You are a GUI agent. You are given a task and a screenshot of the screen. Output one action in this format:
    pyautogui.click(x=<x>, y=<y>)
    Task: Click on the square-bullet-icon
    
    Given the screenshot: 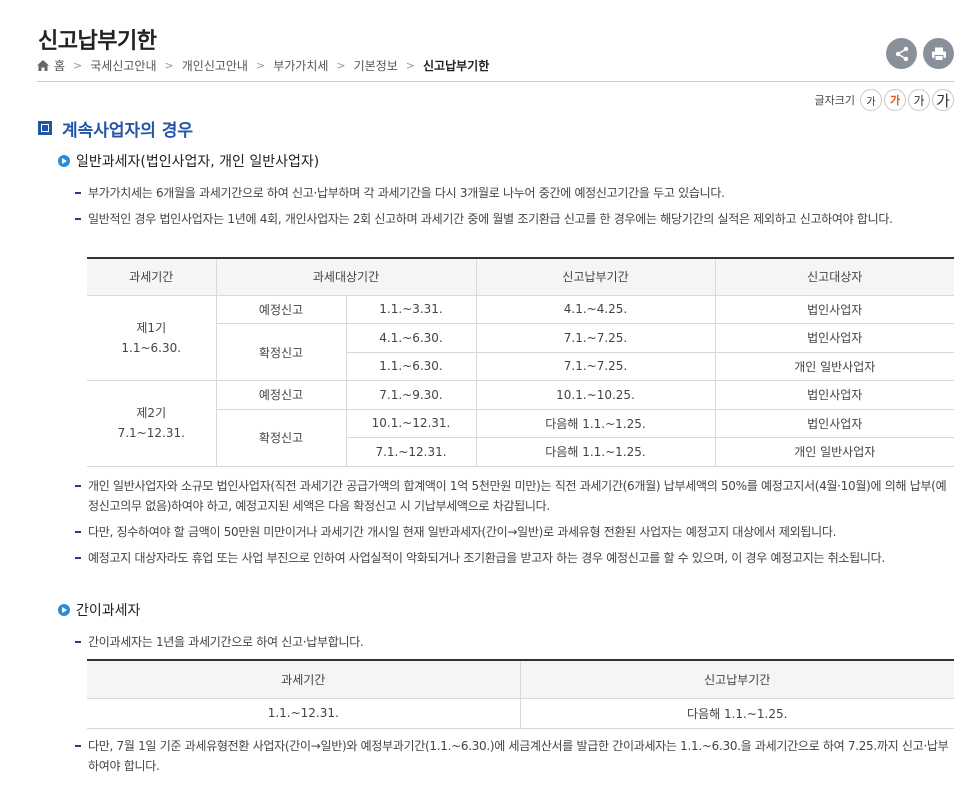 What is the action you would take?
    pyautogui.click(x=45, y=128)
    